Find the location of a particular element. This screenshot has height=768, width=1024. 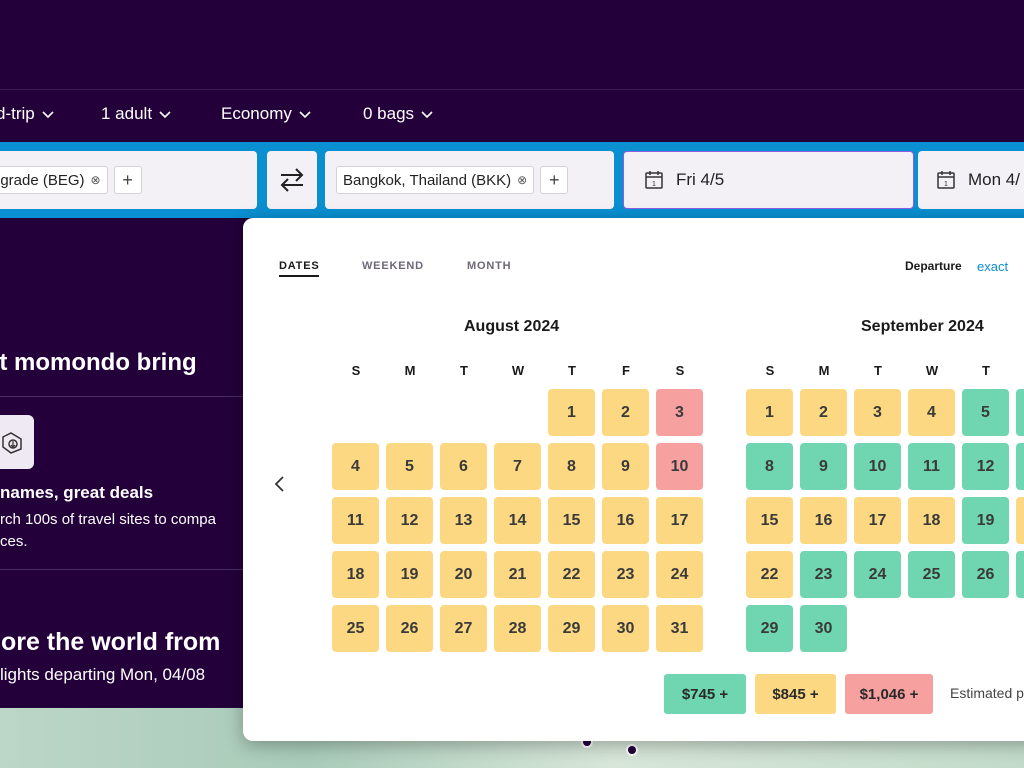

tab-weekend: WEEKEND is located at coordinates (393, 266).